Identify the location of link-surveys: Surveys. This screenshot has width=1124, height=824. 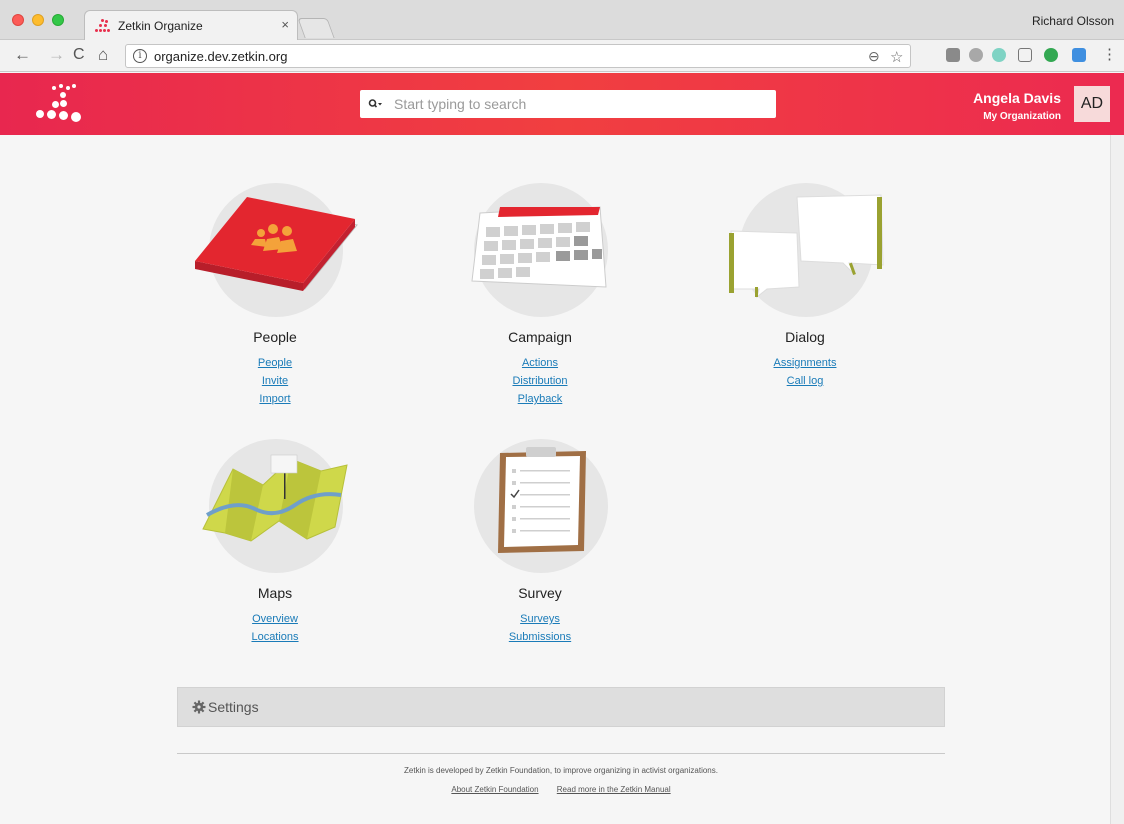
(540, 619).